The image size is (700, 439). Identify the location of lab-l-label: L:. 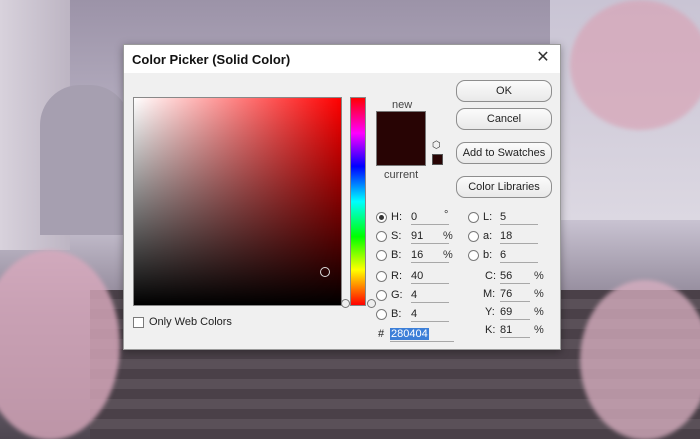
(488, 217).